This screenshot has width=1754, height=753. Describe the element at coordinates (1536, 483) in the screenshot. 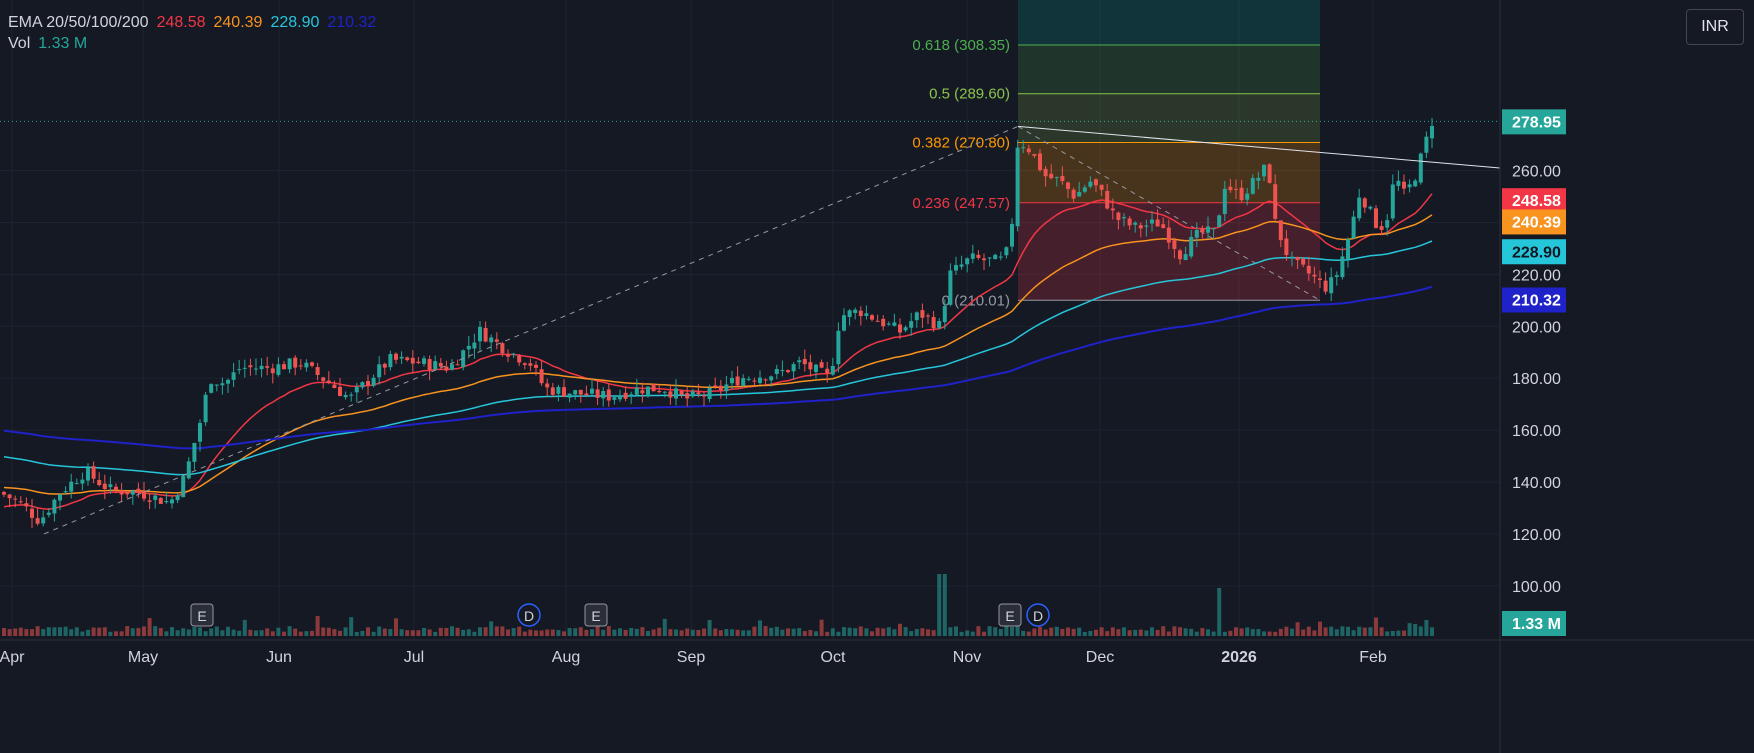

I see `price-tick-label: 140.00` at that location.